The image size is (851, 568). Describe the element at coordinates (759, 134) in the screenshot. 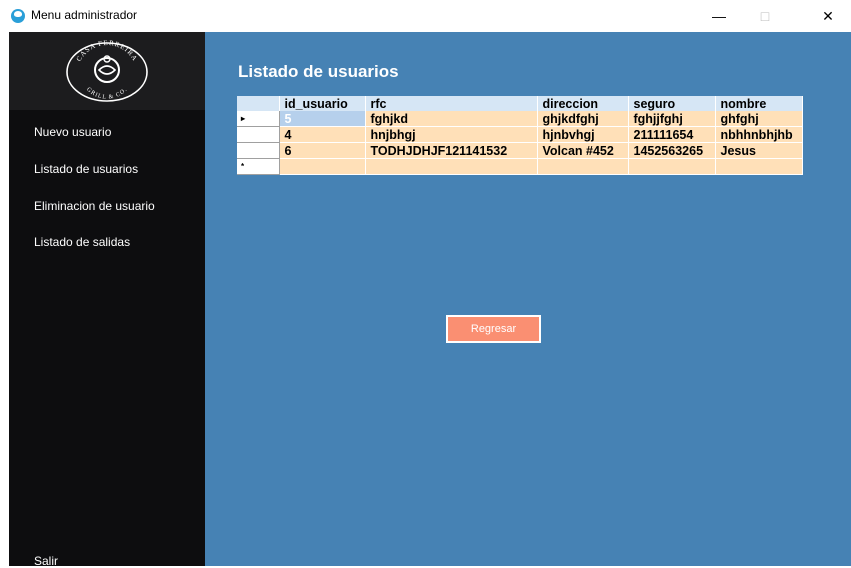

I see `table-cell: nbhhnbhjhb` at that location.